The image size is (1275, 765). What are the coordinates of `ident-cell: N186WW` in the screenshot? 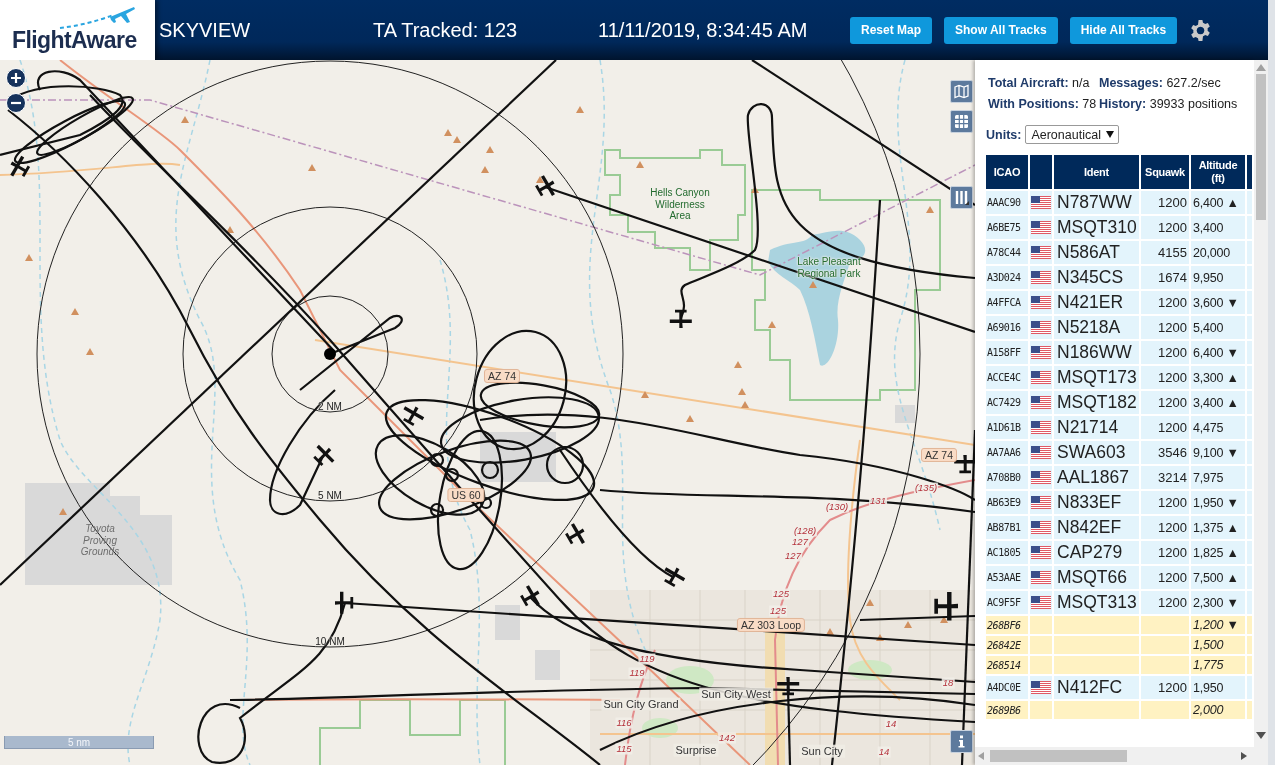 It's located at (1096, 352).